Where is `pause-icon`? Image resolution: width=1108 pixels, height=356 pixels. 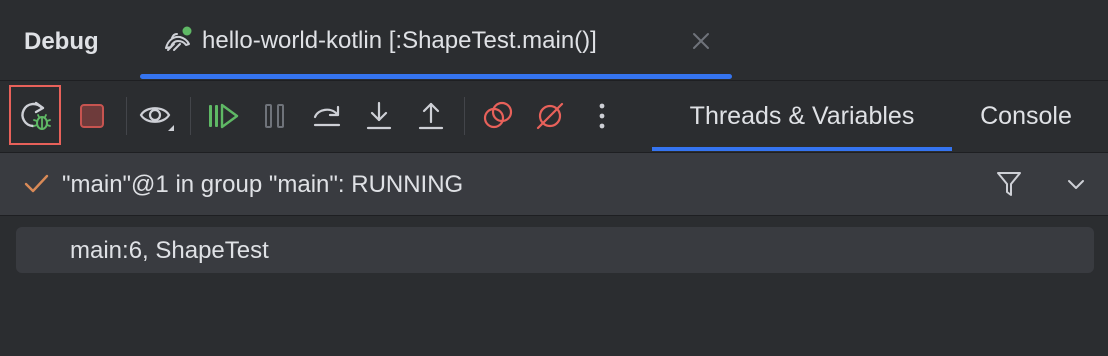
pause-icon is located at coordinates (275, 116).